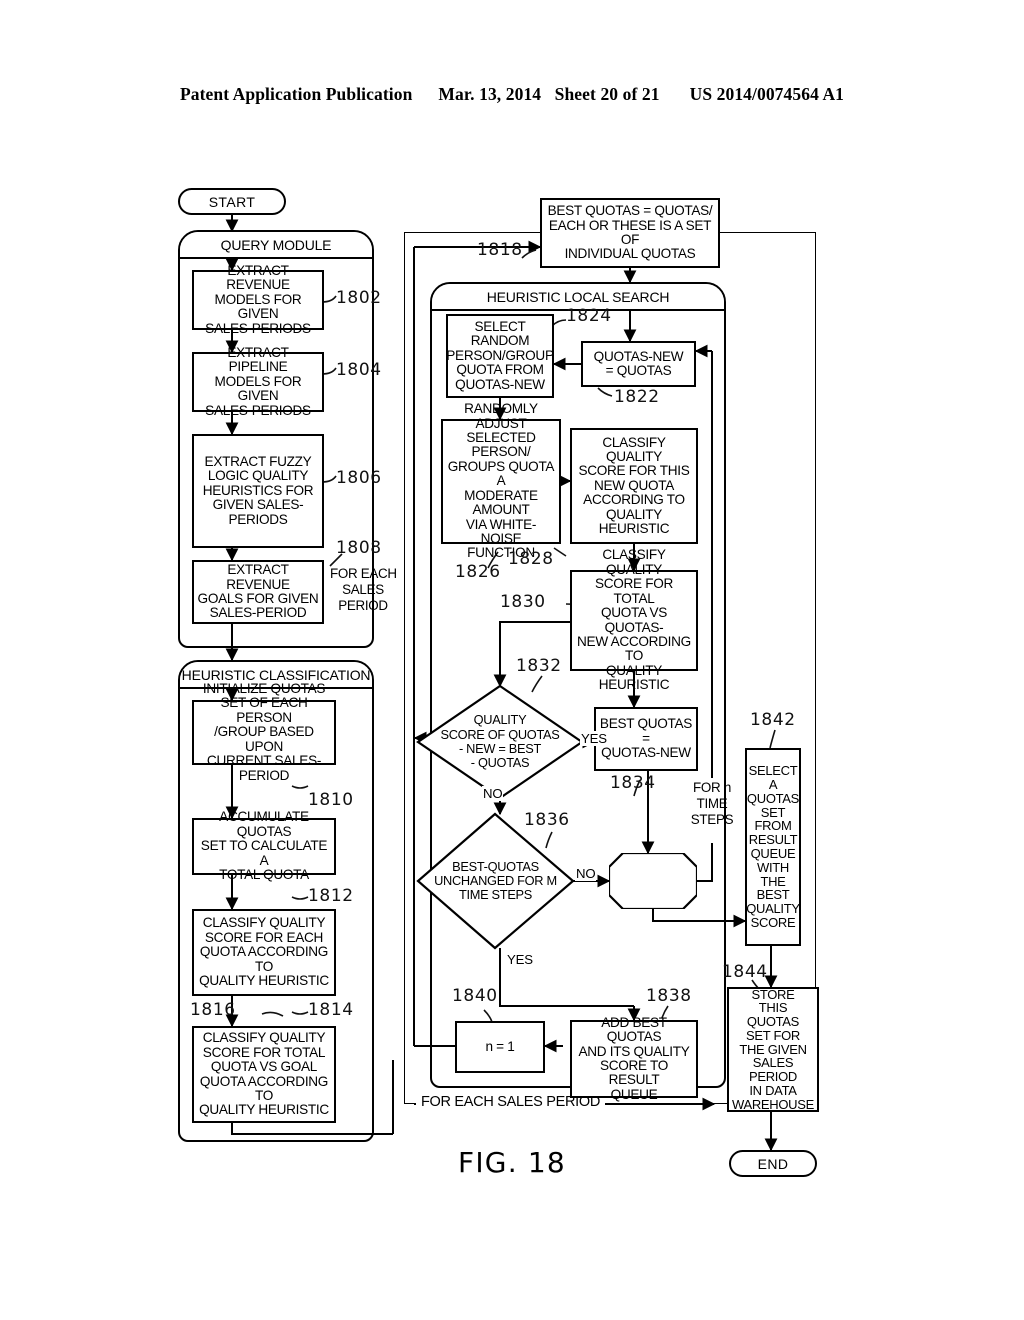  Describe the element at coordinates (547, 820) in the screenshot. I see `ref-1836: 1836` at that location.